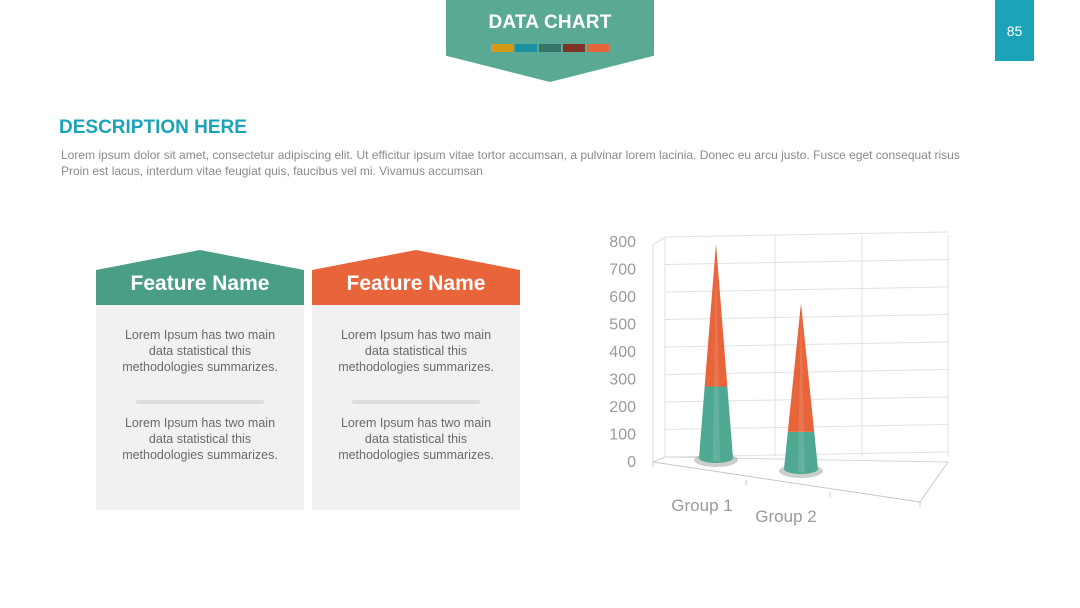  What do you see at coordinates (659, 241) in the screenshot?
I see `axis-line` at bounding box center [659, 241].